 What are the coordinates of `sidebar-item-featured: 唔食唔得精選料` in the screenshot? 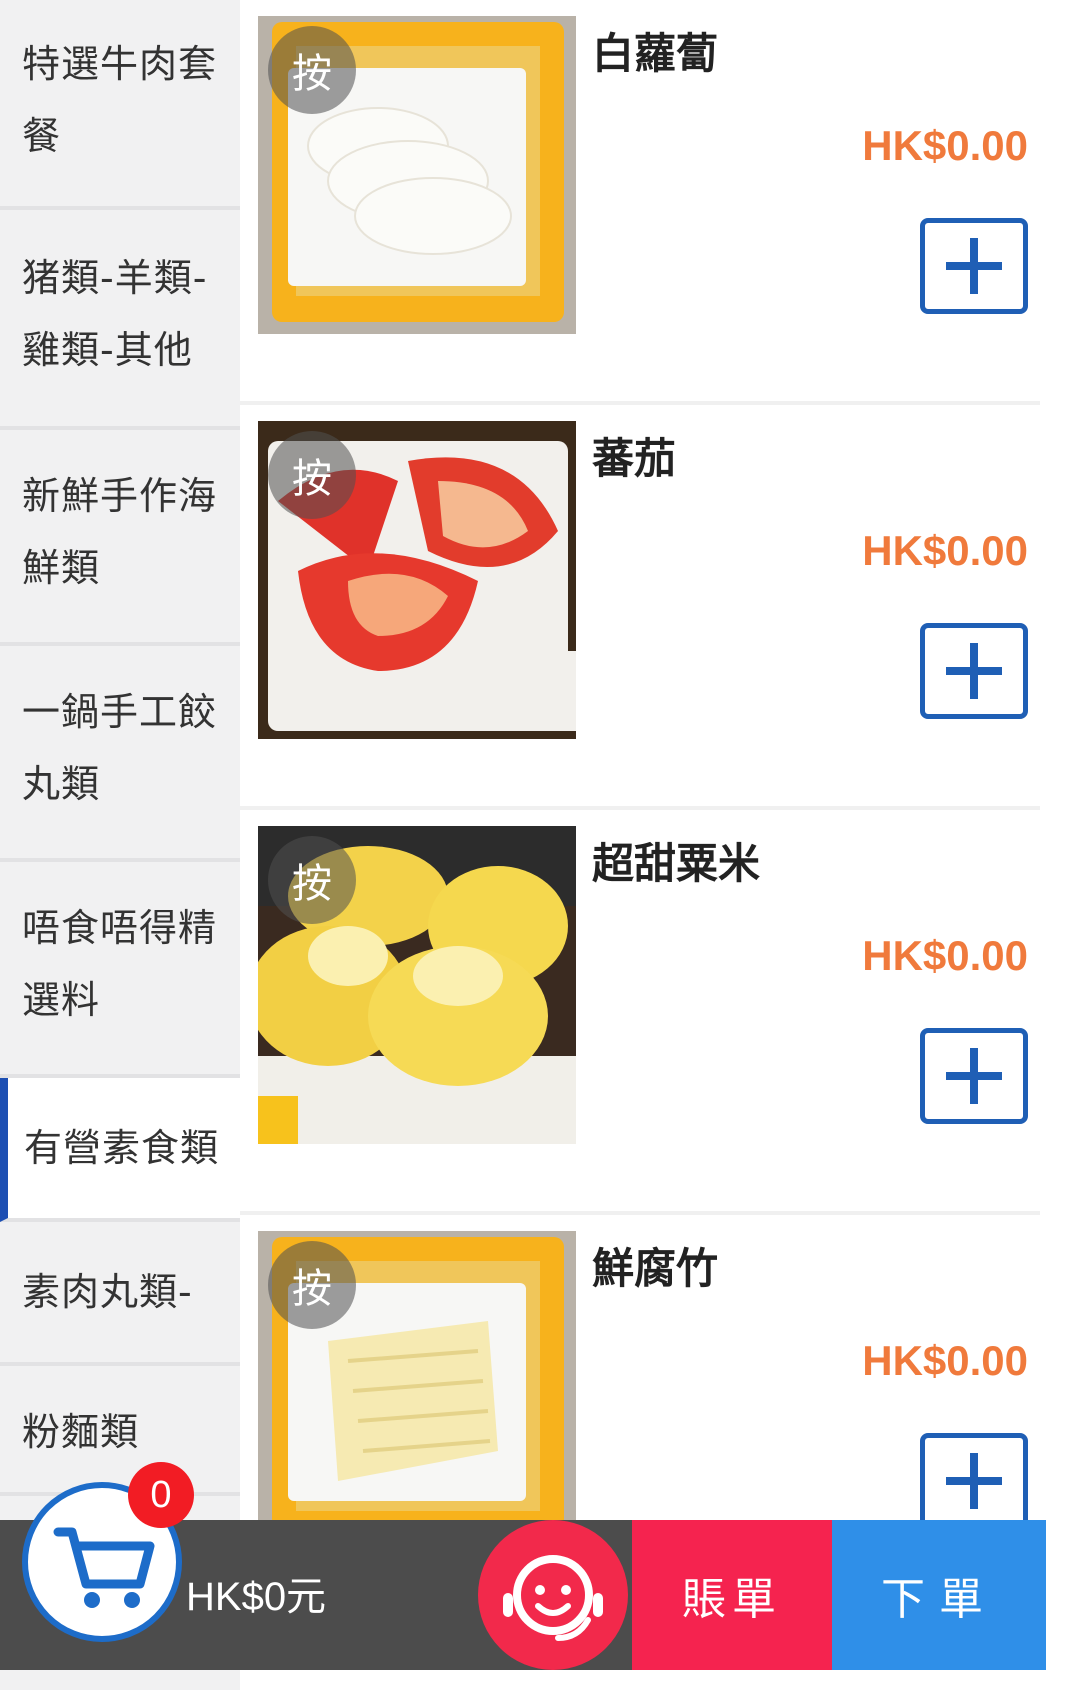 It's located at (120, 970).